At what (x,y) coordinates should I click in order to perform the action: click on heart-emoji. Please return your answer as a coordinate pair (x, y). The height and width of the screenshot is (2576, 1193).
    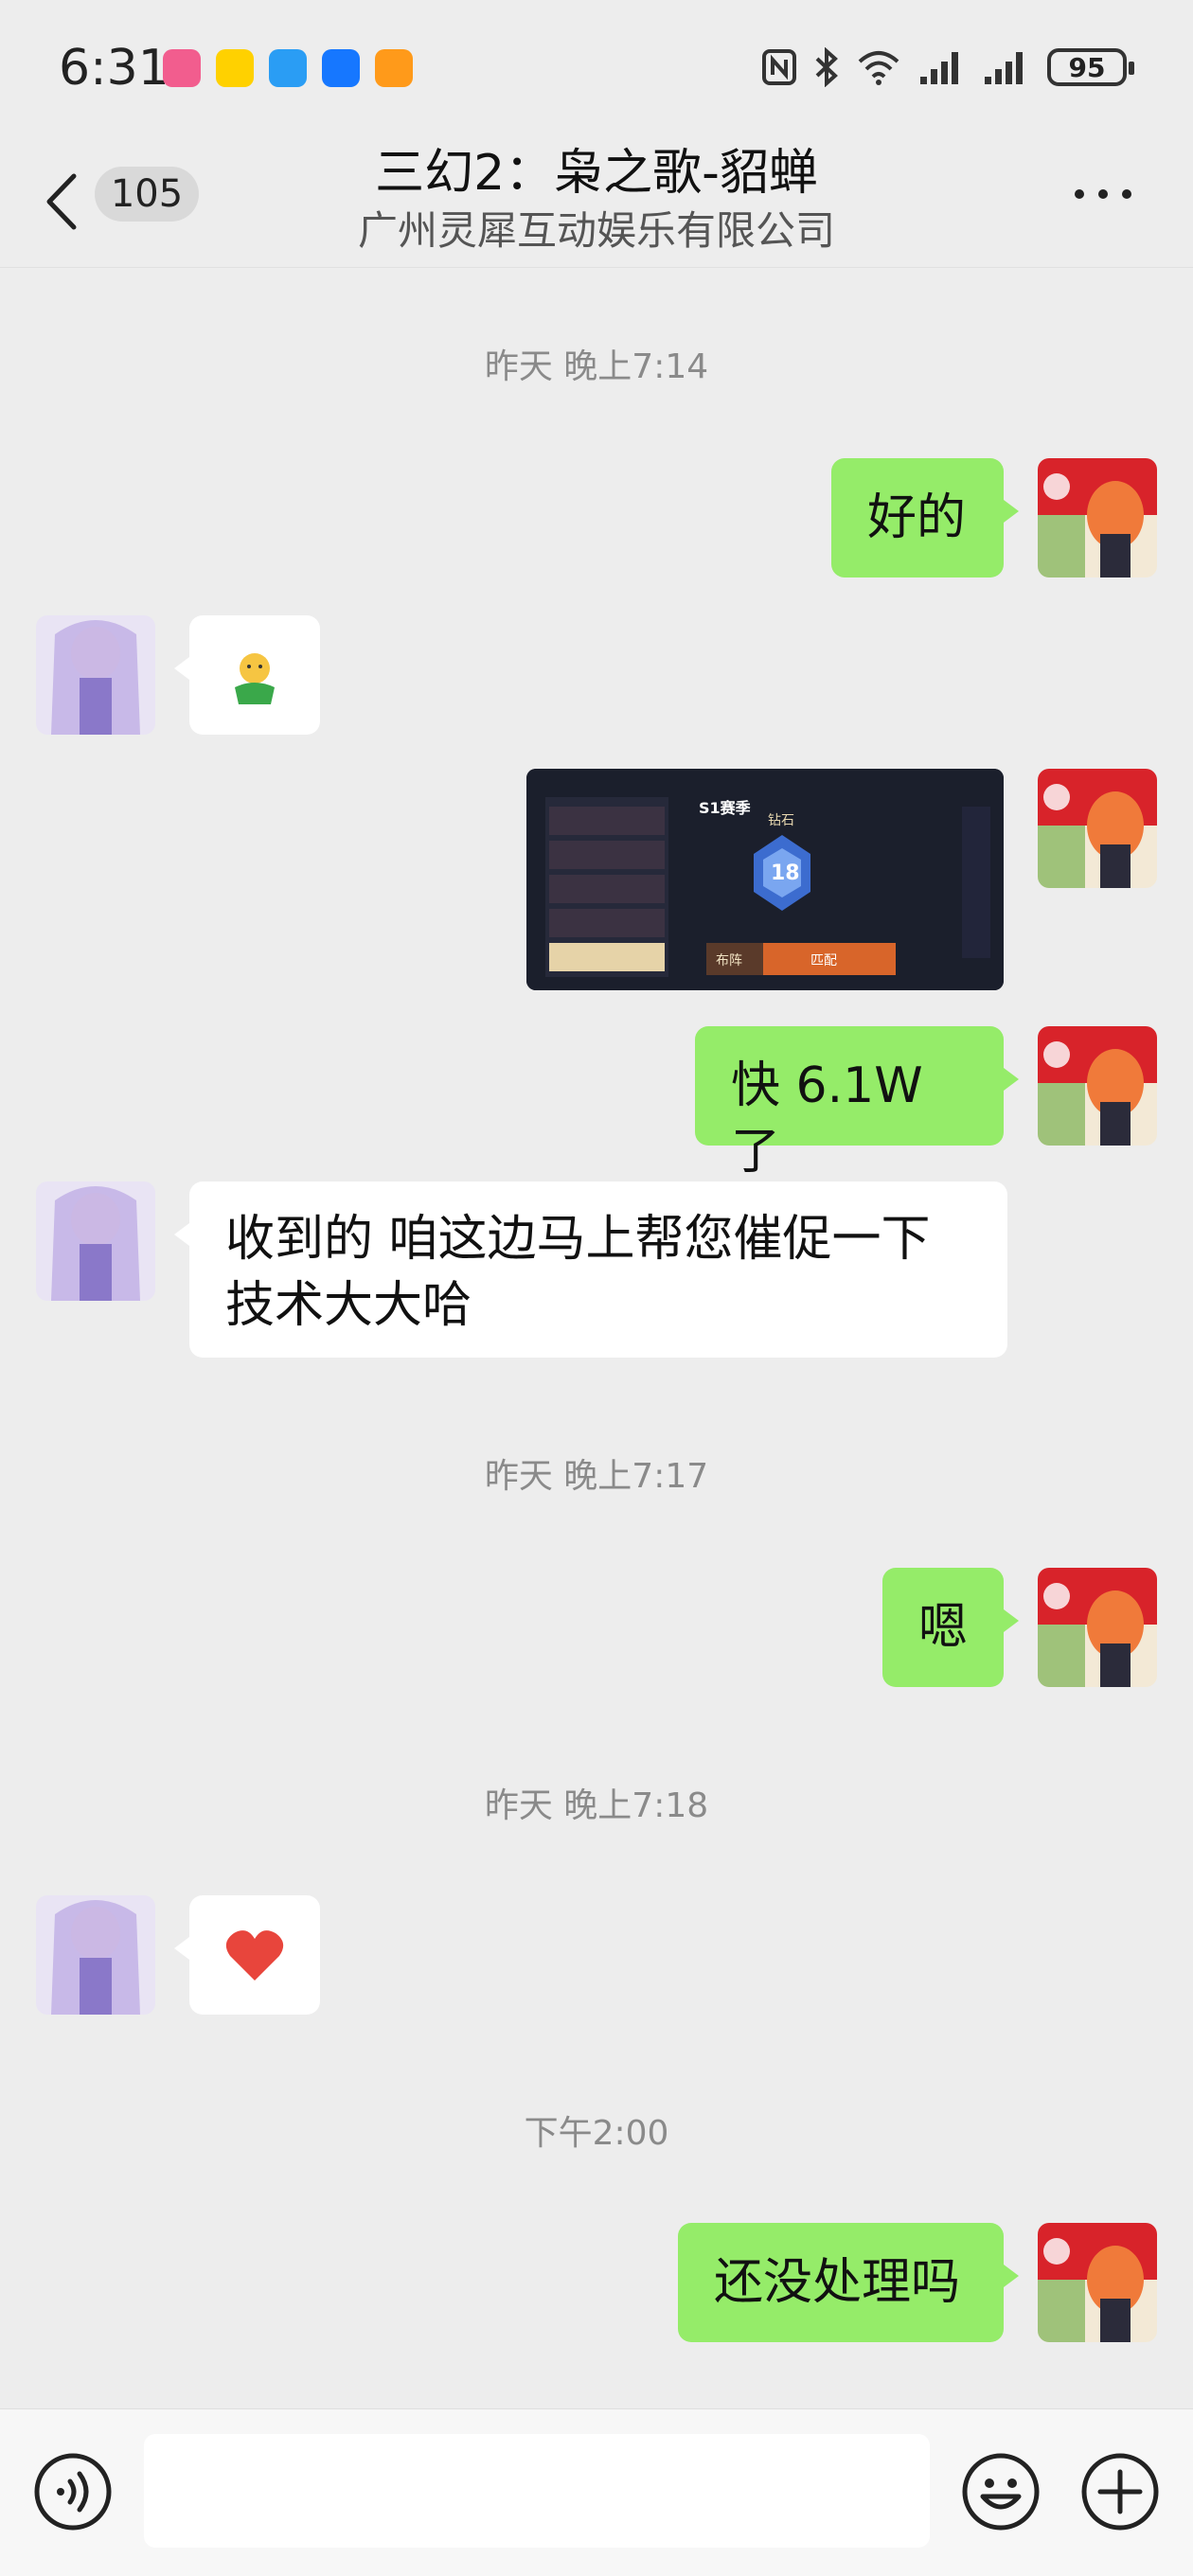
    Looking at the image, I should click on (254, 1956).